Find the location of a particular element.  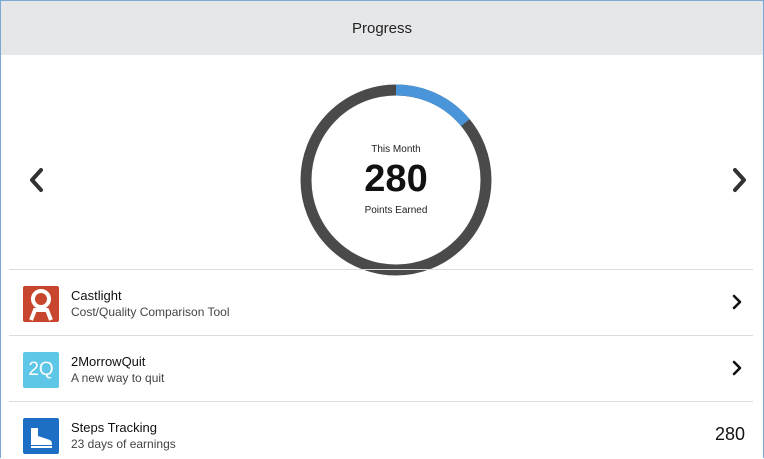

page-title: Progress is located at coordinates (382, 28).